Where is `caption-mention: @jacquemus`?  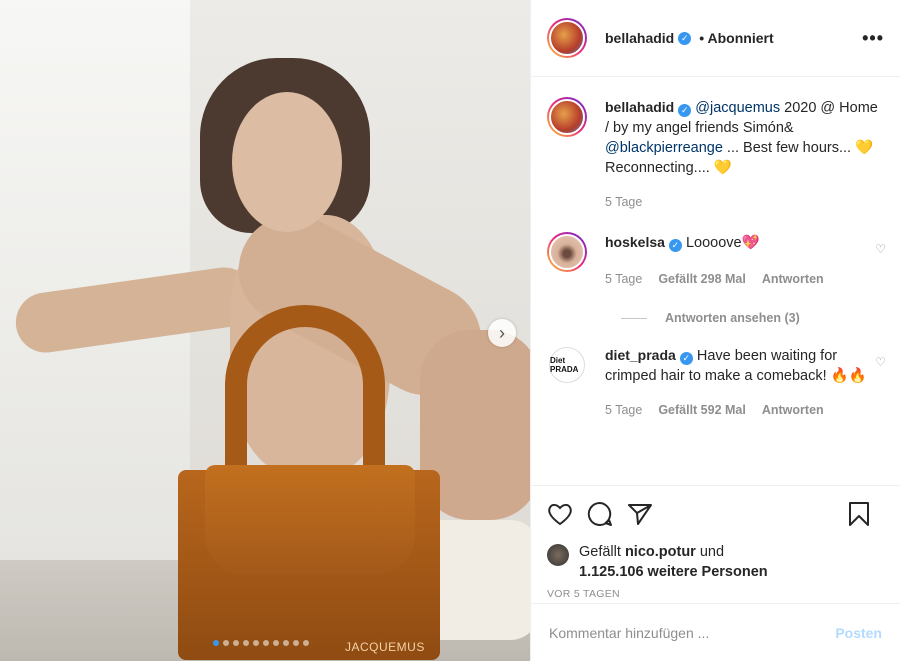
caption-mention: @jacquemus is located at coordinates (737, 108).